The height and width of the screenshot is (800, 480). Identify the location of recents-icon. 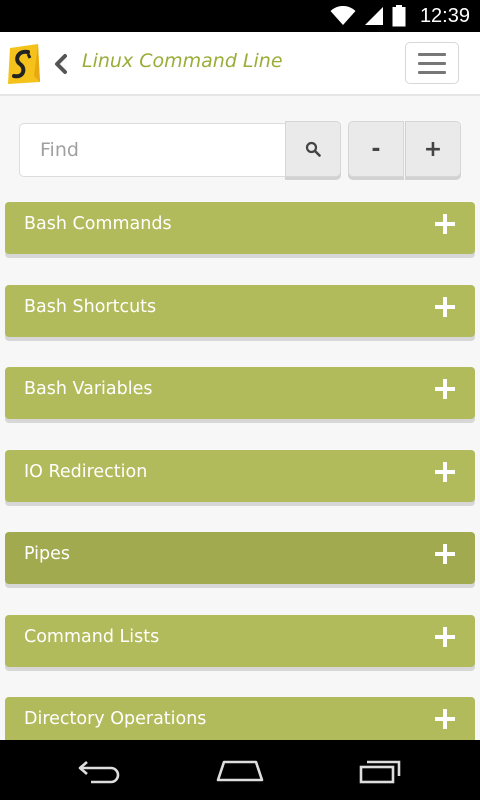
(380, 772).